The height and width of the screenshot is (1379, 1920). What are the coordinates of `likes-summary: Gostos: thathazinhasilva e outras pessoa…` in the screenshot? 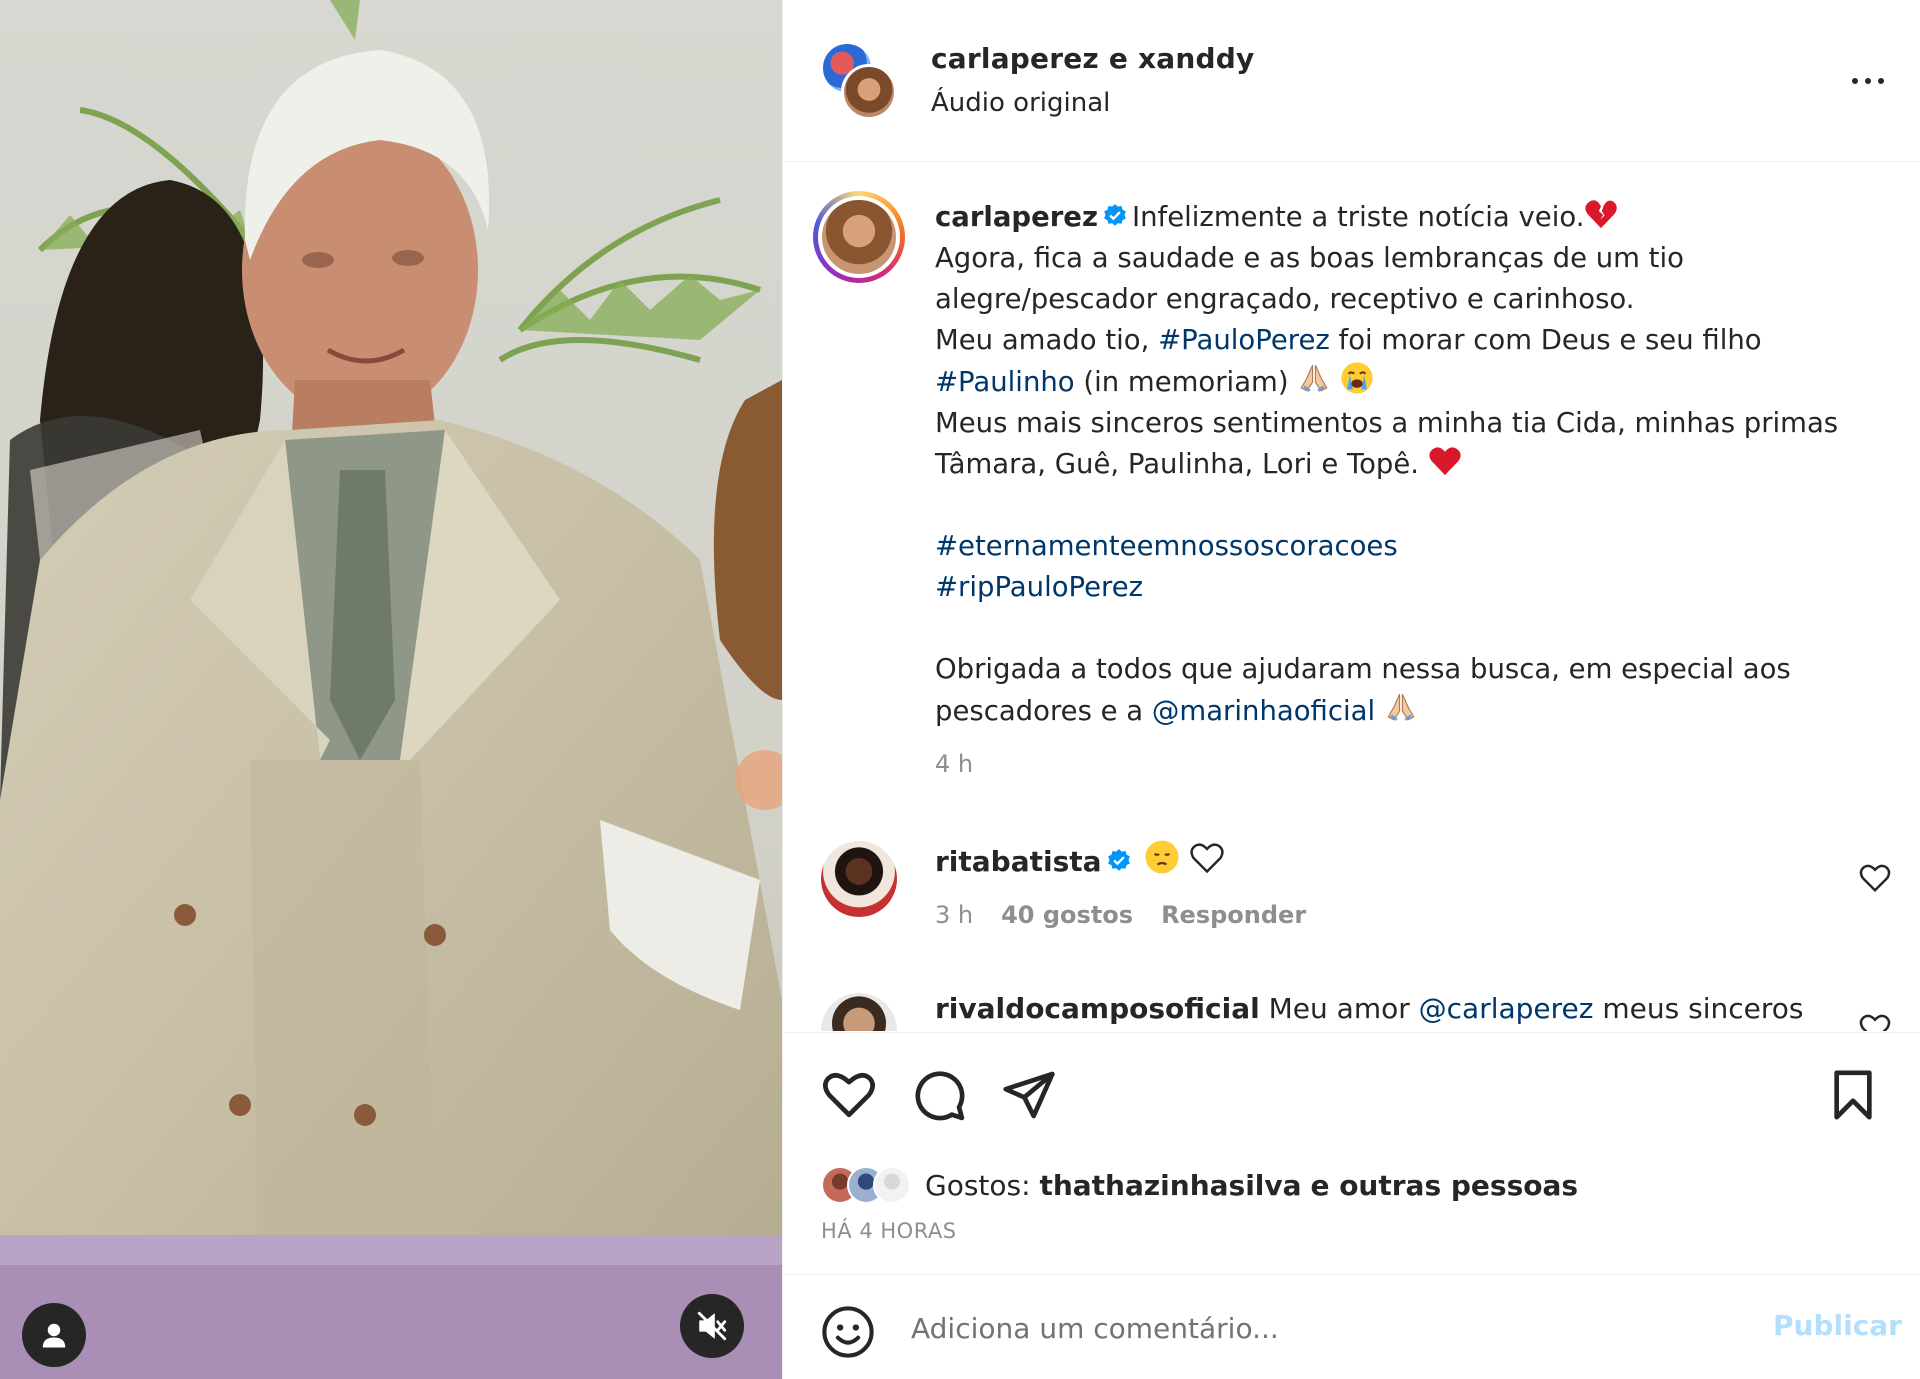 It's located at (1199, 1185).